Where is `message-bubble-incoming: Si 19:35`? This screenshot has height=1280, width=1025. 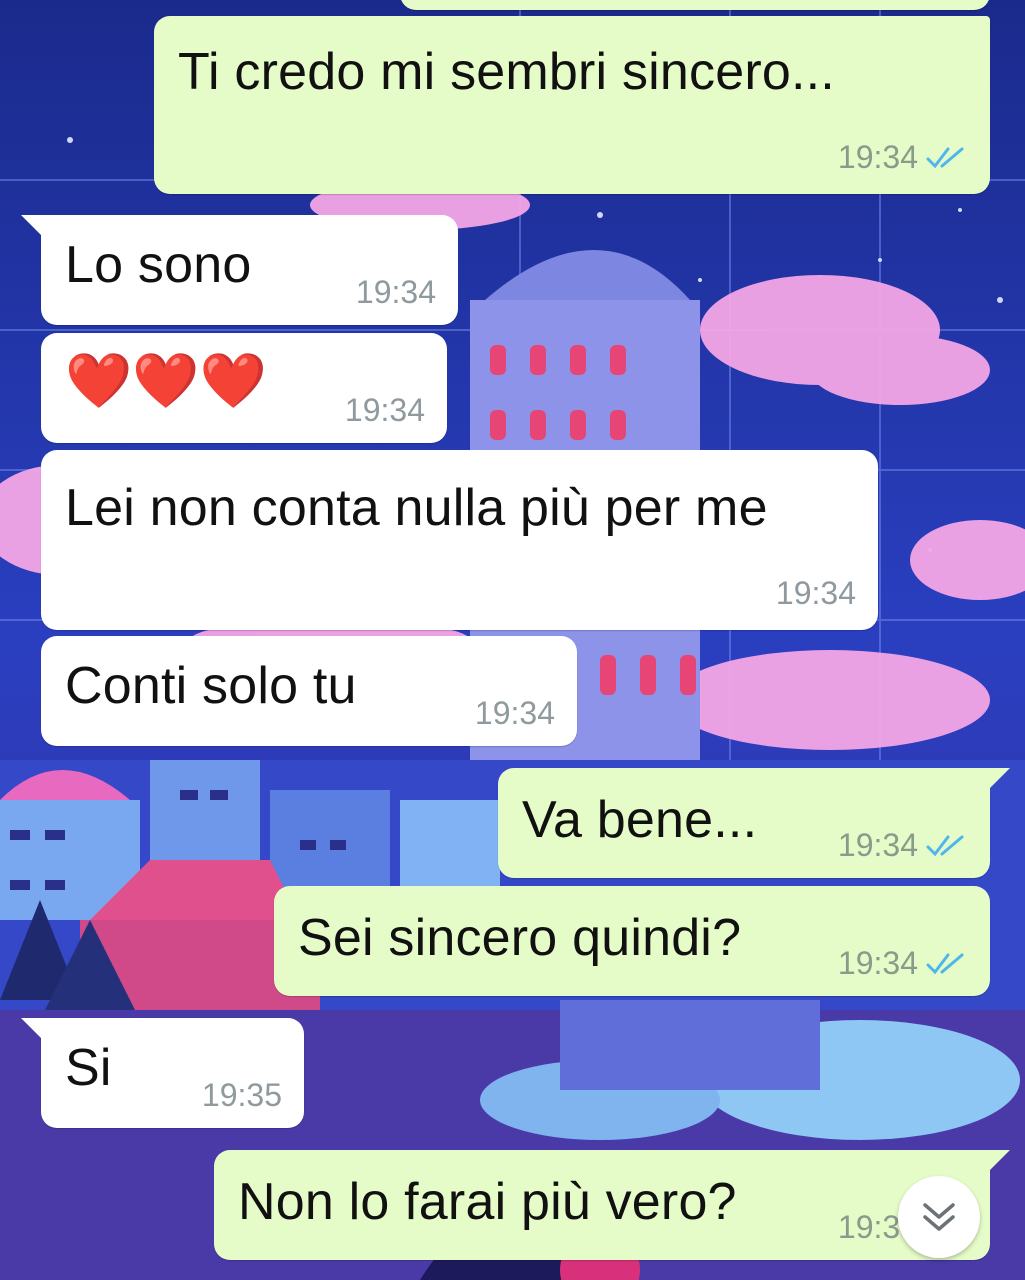 message-bubble-incoming: Si 19:35 is located at coordinates (162, 1073).